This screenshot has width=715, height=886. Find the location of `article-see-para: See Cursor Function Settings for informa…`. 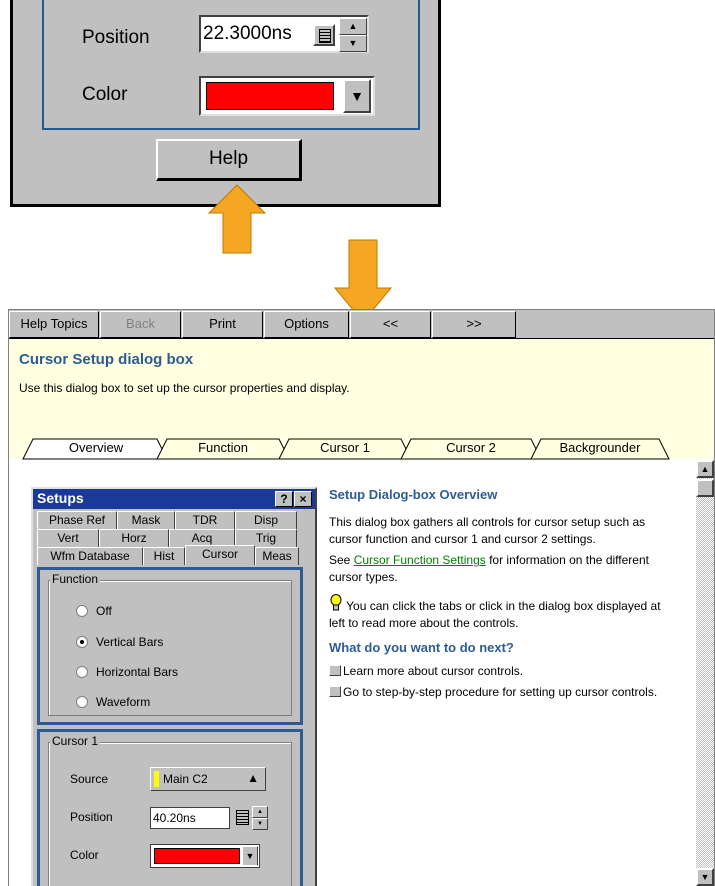

article-see-para: See Cursor Function Settings for informa… is located at coordinates (489, 568).